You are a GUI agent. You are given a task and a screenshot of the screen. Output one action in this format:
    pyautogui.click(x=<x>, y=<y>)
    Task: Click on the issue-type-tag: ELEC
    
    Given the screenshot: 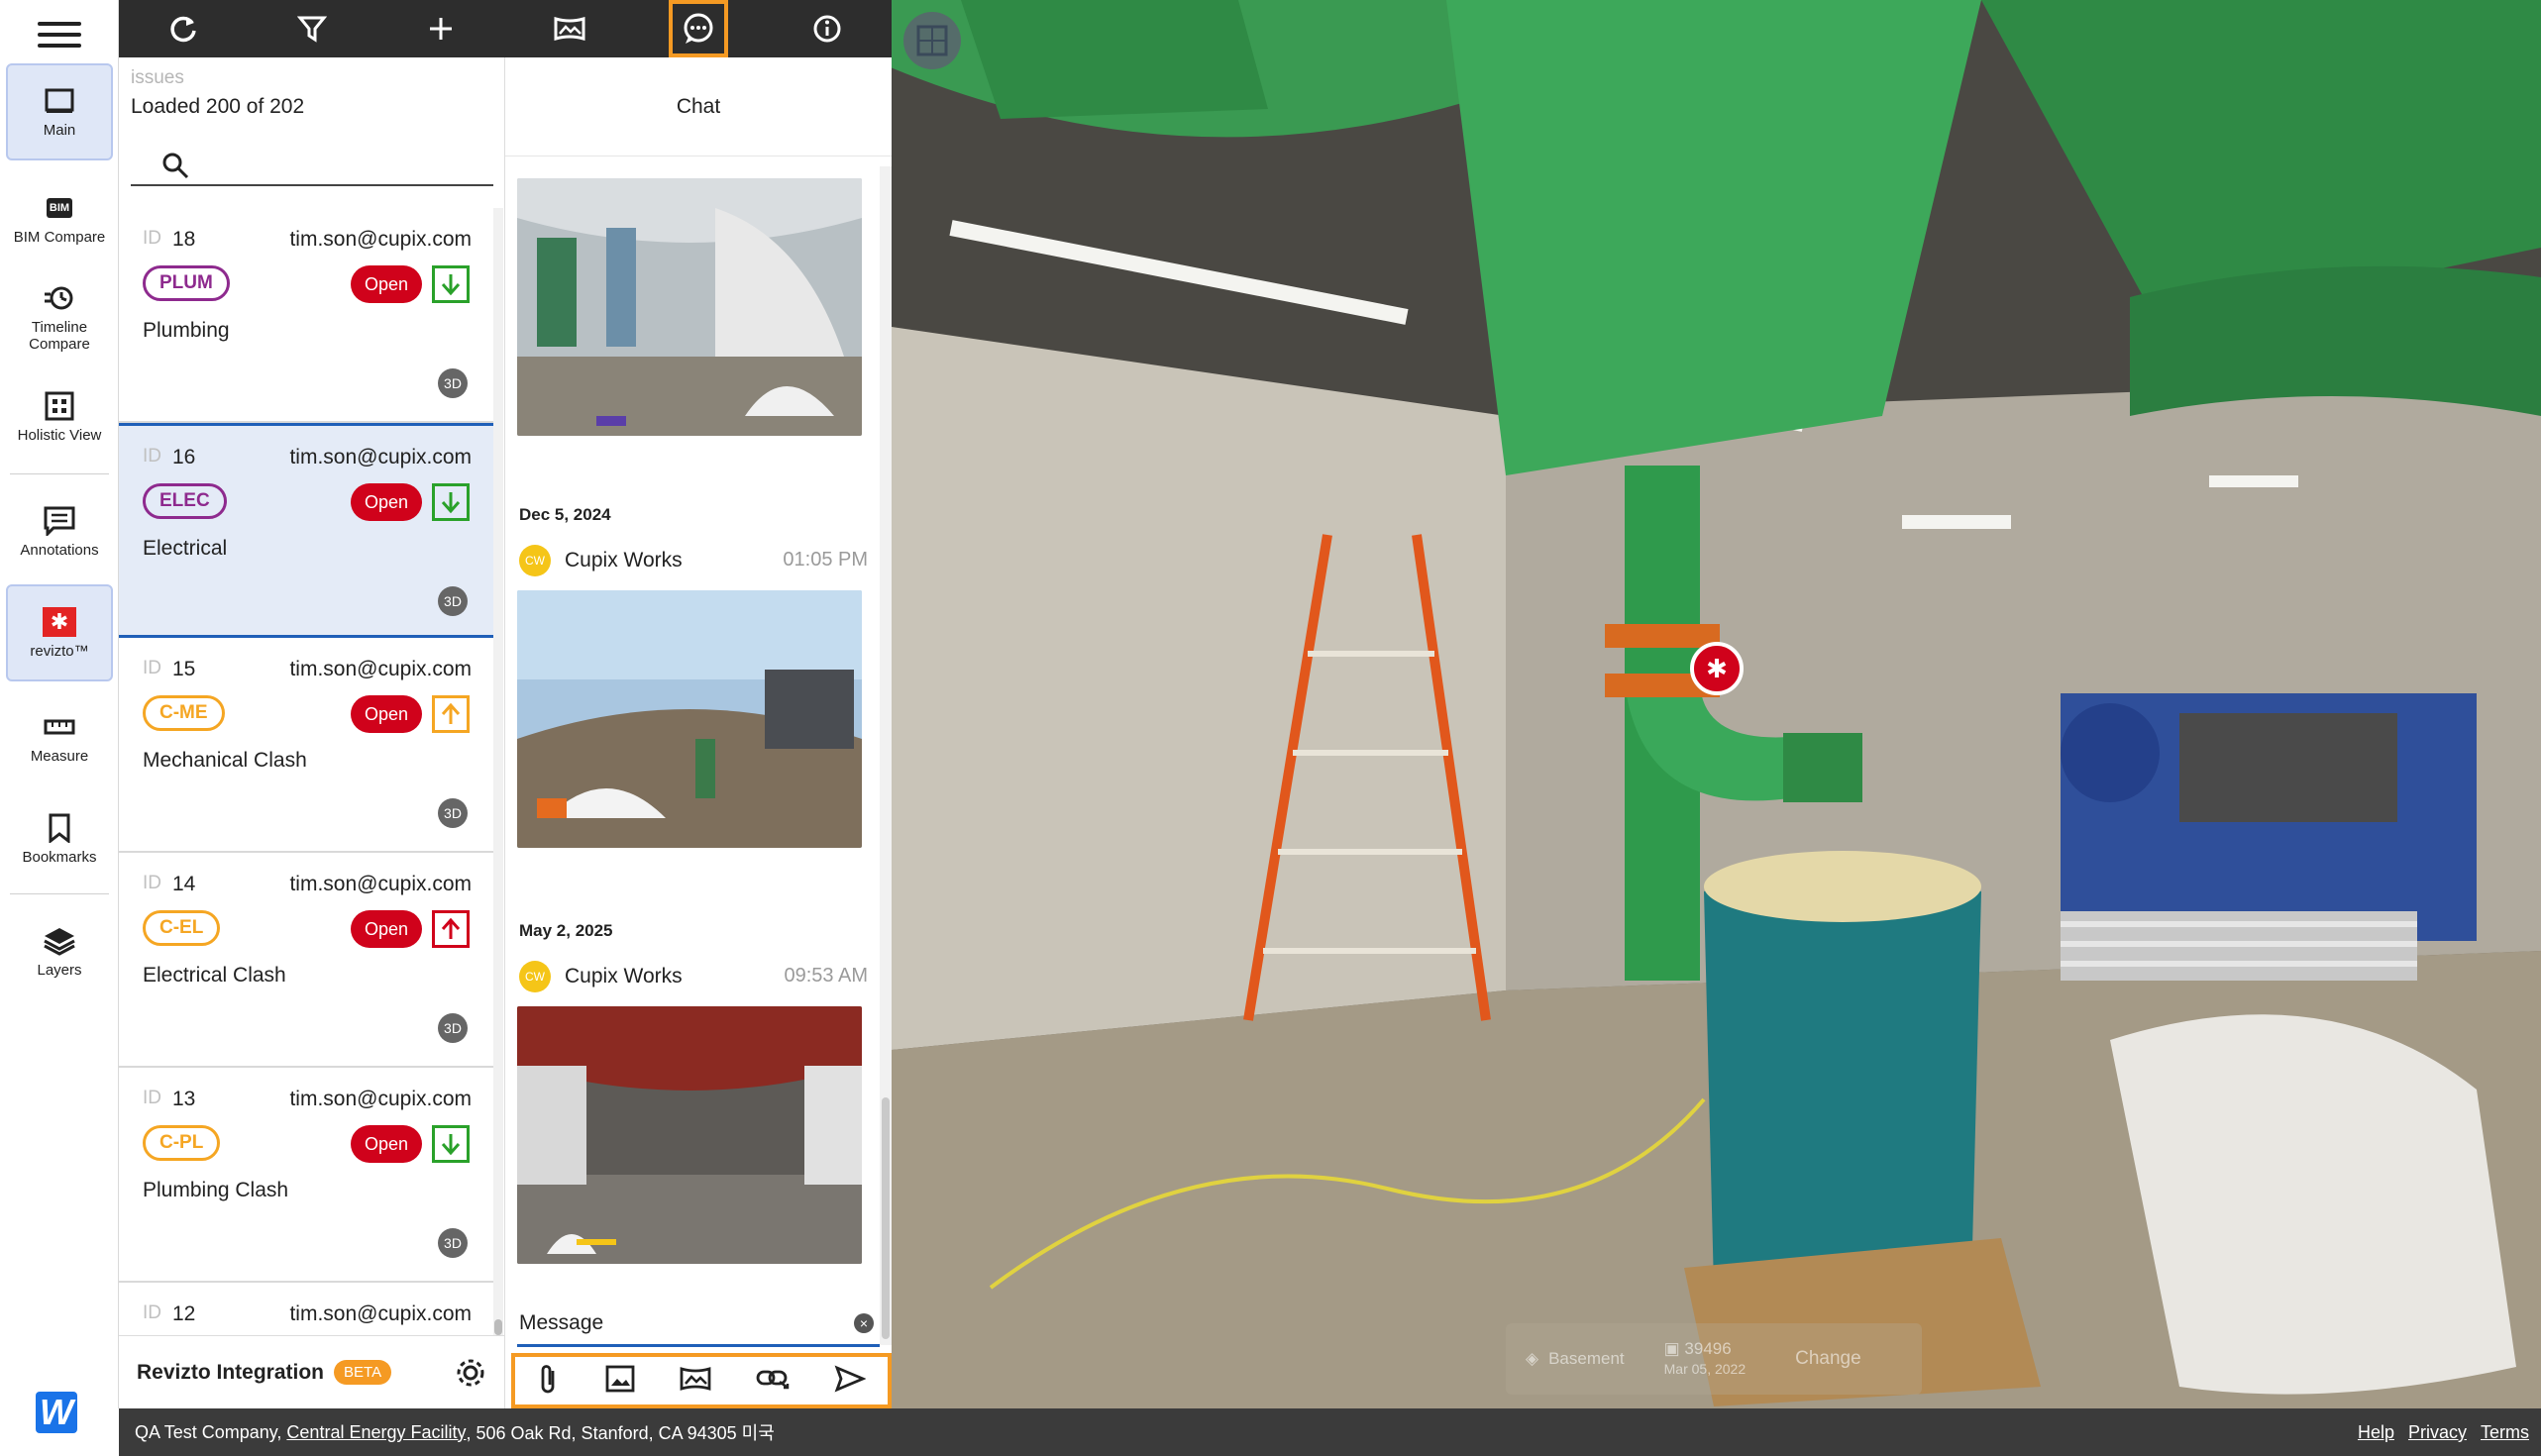 What is the action you would take?
    pyautogui.click(x=185, y=501)
    